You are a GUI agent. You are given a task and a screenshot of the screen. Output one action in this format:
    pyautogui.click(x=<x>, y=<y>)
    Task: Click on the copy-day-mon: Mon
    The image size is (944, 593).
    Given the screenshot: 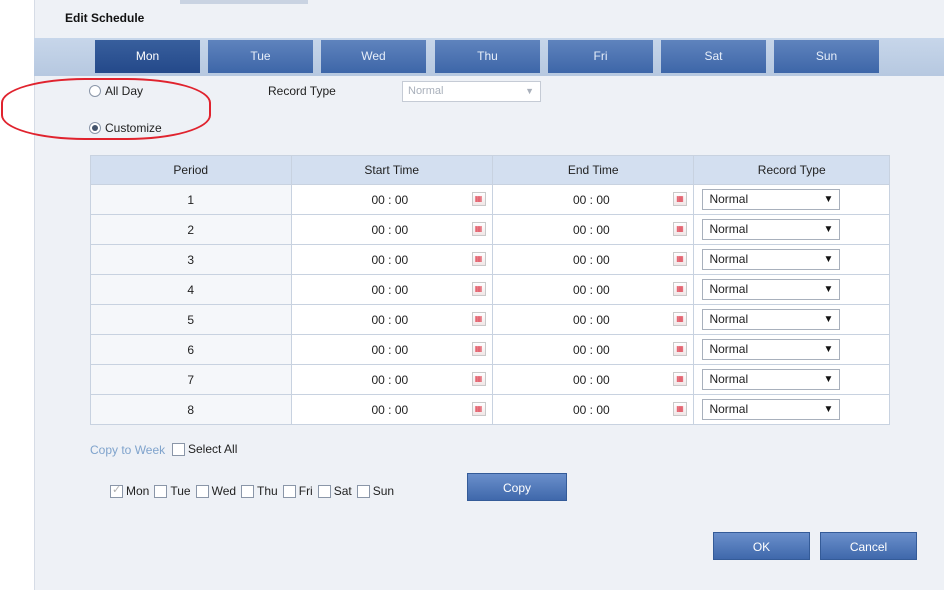 What is the action you would take?
    pyautogui.click(x=130, y=490)
    